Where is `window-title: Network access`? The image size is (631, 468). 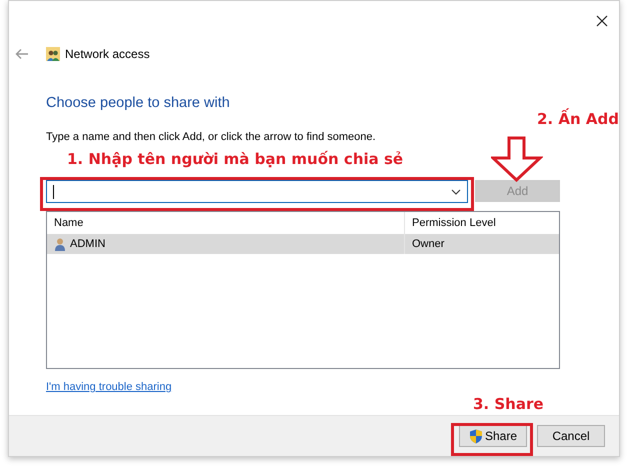
window-title: Network access is located at coordinates (107, 54).